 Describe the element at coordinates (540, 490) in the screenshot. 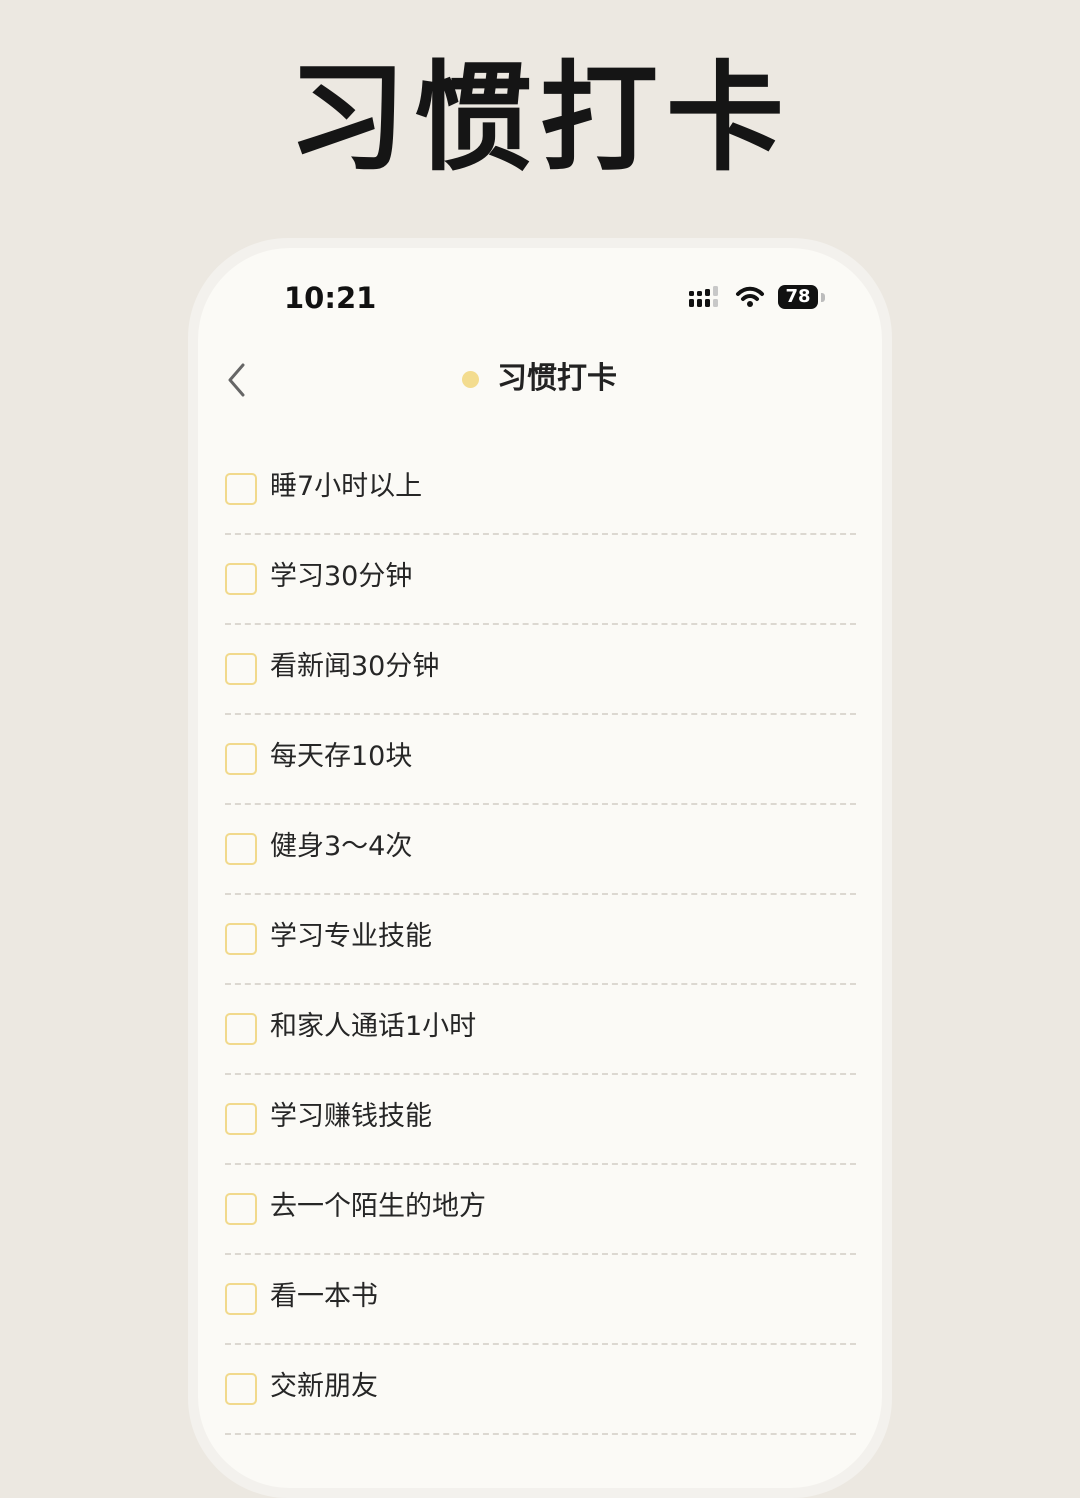

I see `habit-item: 睡7小时以上` at that location.